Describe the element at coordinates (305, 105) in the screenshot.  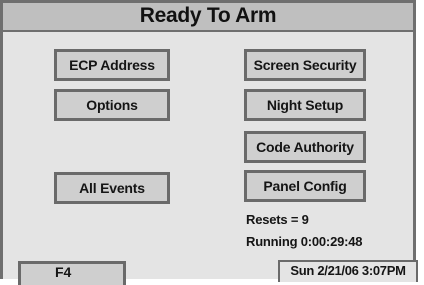
I see `night-setup-button: Night Setup` at that location.